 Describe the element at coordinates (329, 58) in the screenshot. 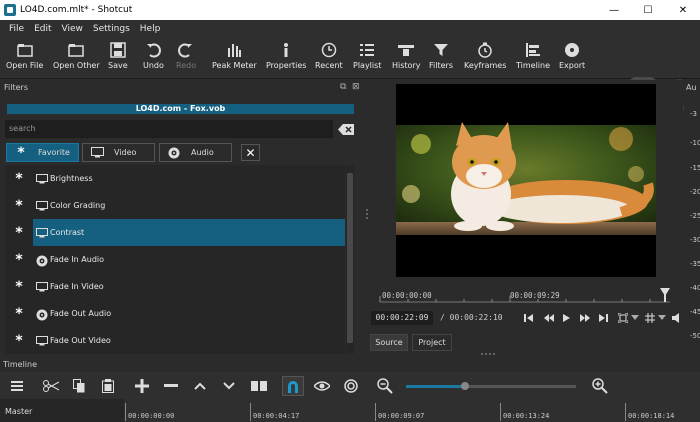

I see `recent-button: Recent` at that location.